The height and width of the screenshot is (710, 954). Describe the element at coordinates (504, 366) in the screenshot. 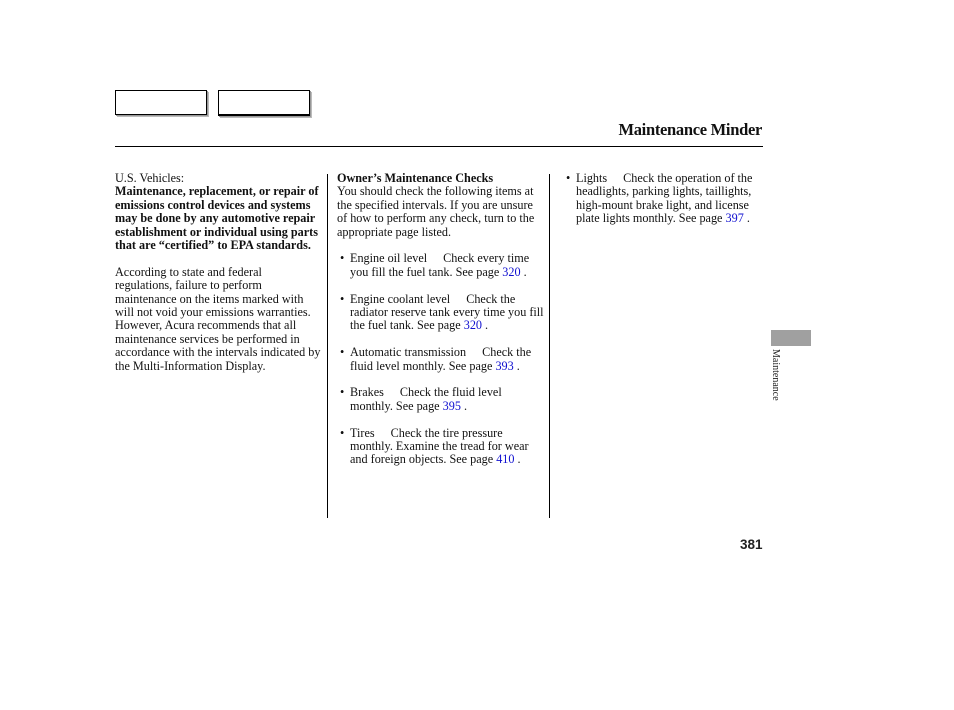

I see `page-link: 393` at that location.